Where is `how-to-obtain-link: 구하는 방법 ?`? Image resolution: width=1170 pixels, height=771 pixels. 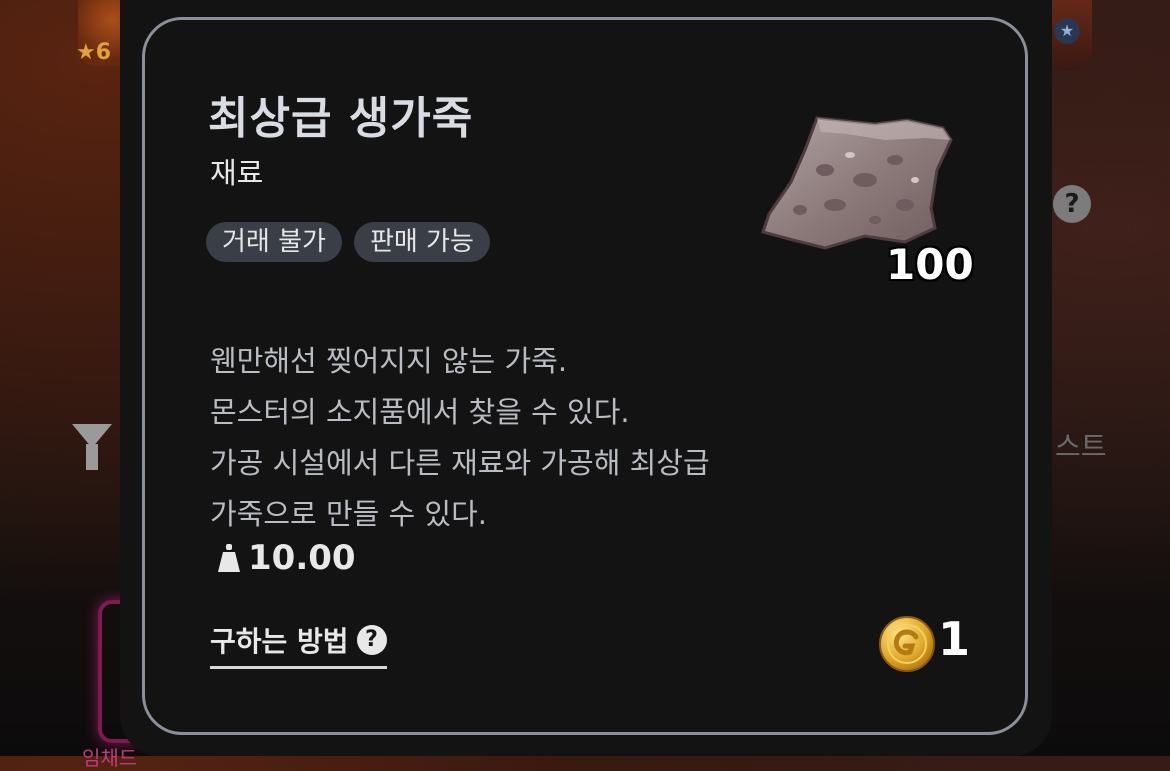
how-to-obtain-link: 구하는 방법 ? is located at coordinates (298, 644).